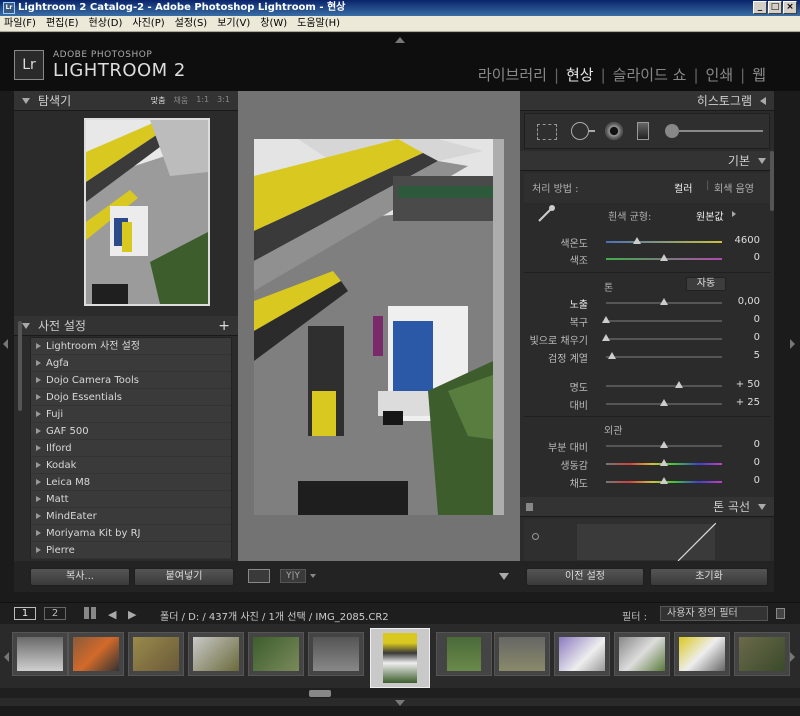 The image size is (800, 716). Describe the element at coordinates (710, 215) in the screenshot. I see `wb-select: 원본값` at that location.